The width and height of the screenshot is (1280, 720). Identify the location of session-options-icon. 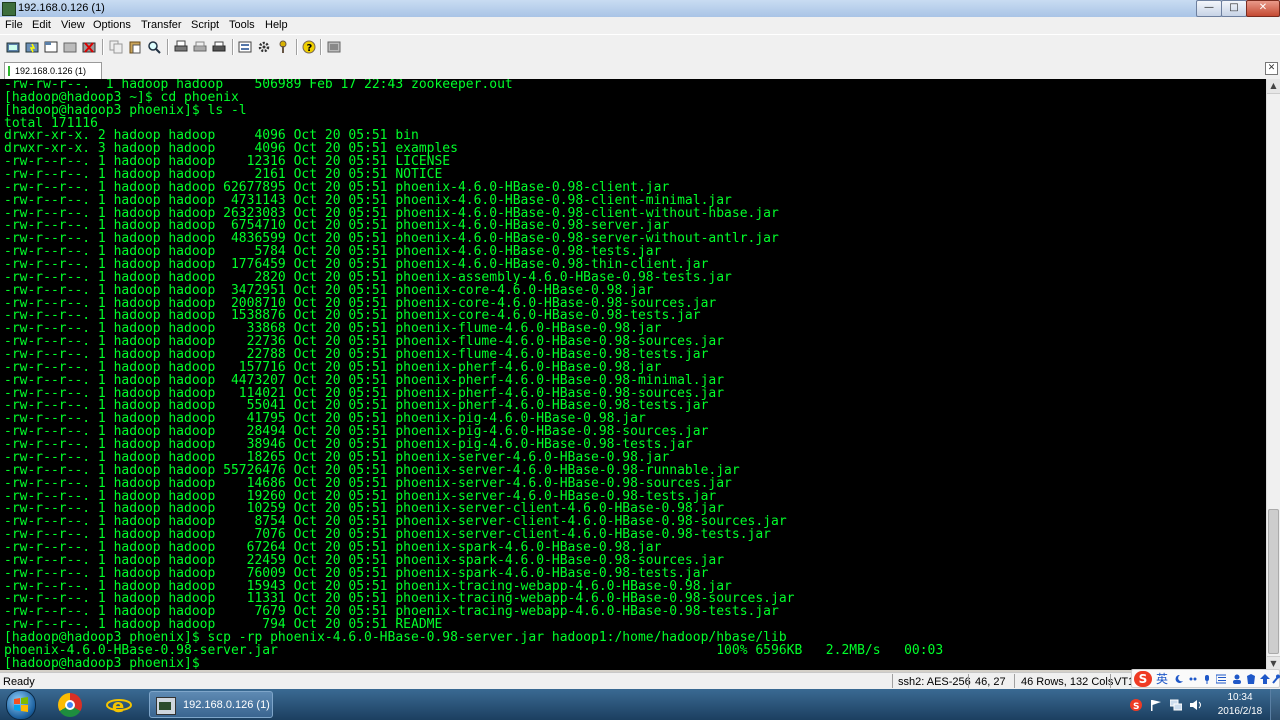
(245, 47).